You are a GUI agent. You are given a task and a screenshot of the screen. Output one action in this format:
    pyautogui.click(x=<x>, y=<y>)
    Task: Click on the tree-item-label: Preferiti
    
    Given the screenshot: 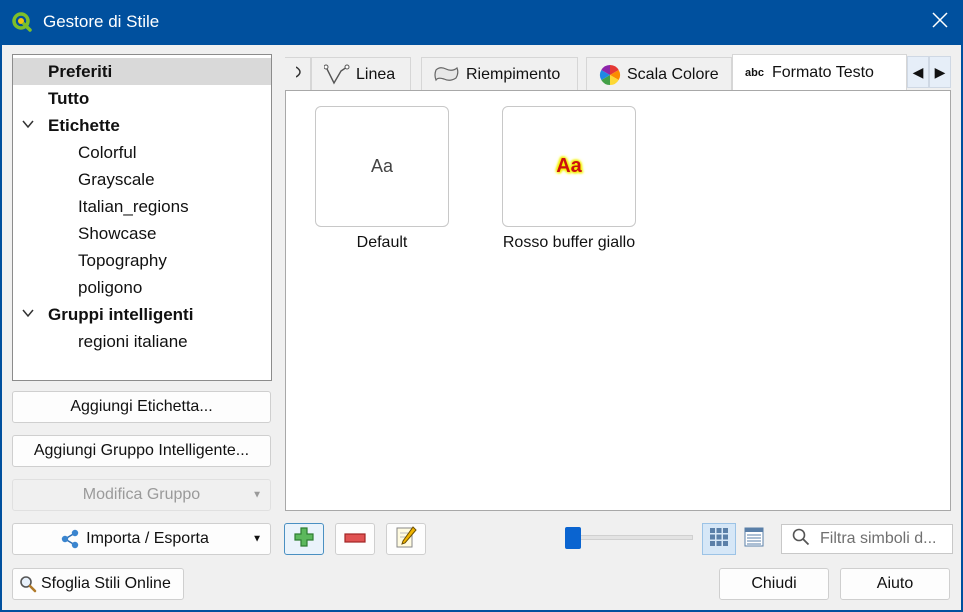 What is the action you would take?
    pyautogui.click(x=80, y=71)
    